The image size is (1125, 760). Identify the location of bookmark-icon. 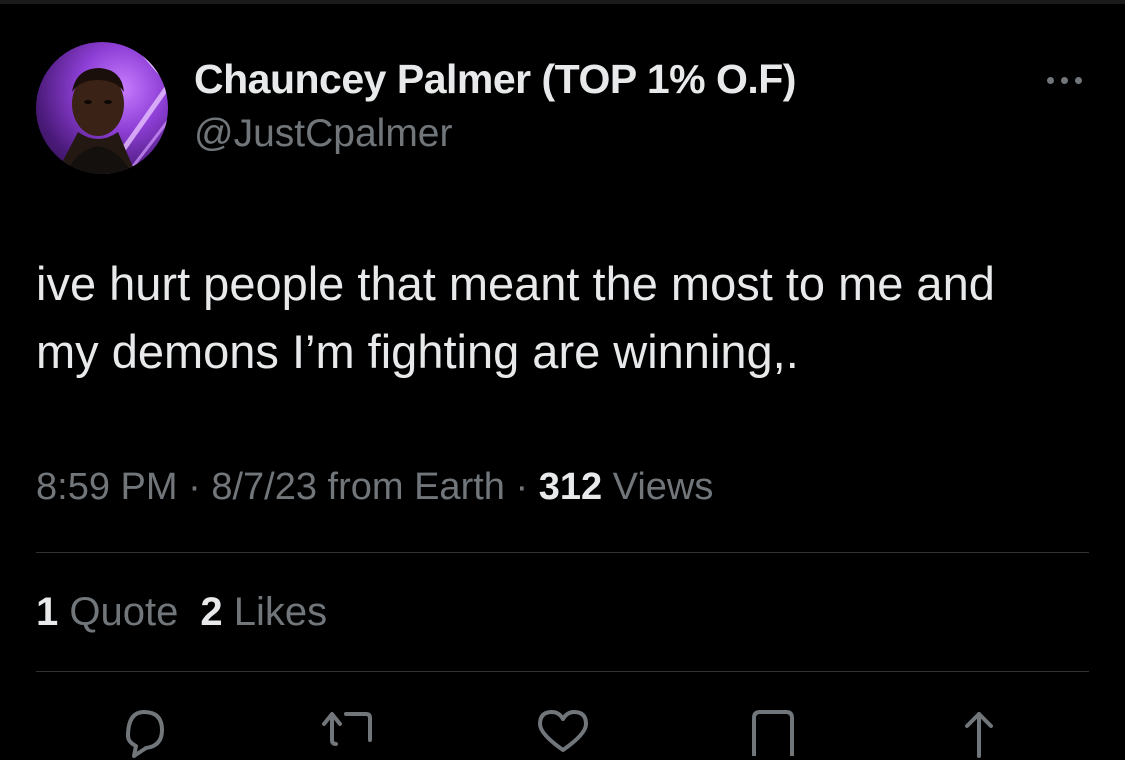
(773, 730).